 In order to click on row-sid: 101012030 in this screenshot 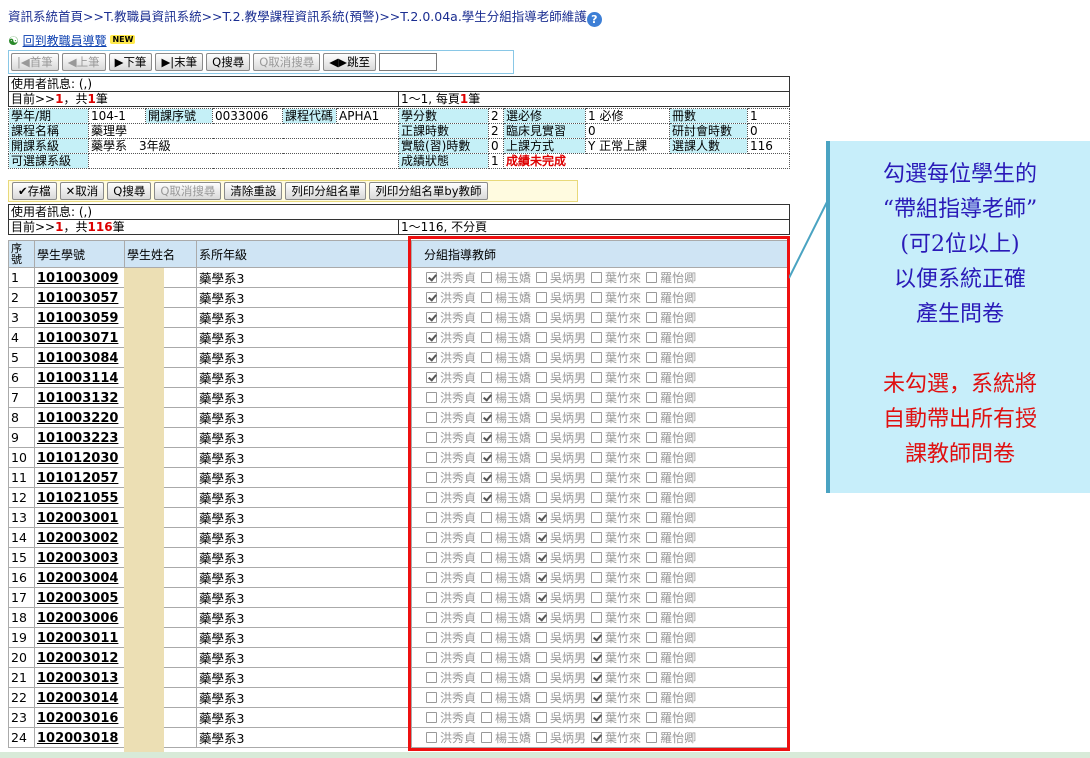, I will do `click(79, 457)`.